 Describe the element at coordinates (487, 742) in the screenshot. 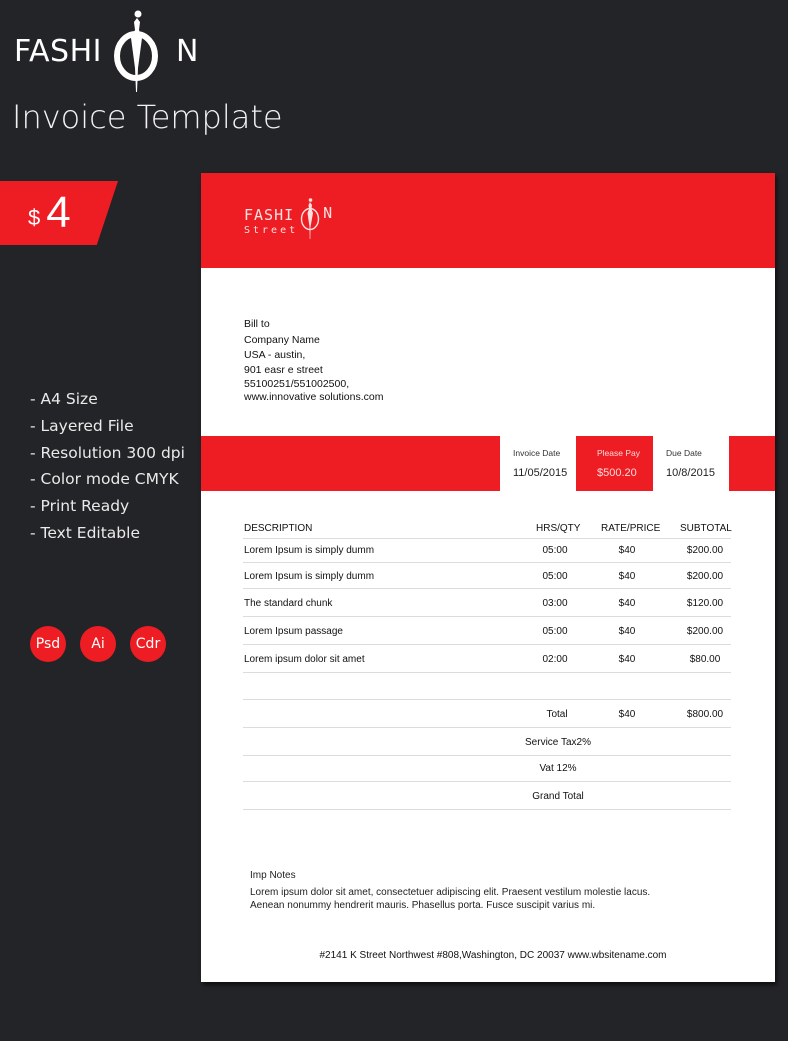

I see `service-tax-row: Service Tax2%` at that location.